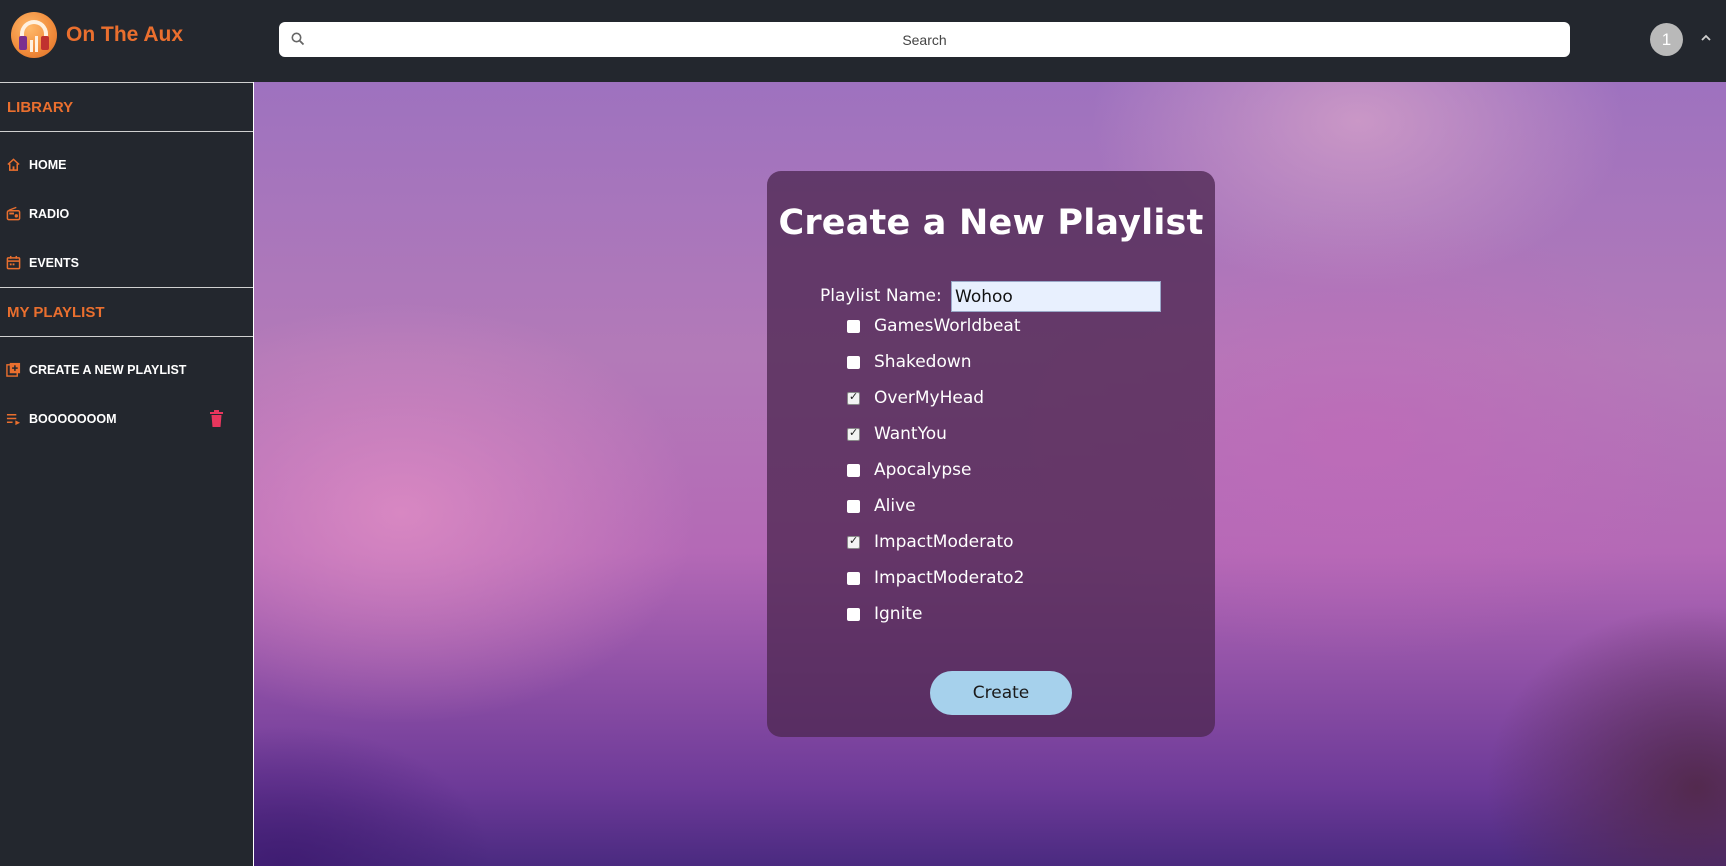 The image size is (1726, 866). I want to click on form-title: Create a New Playlist, so click(991, 223).